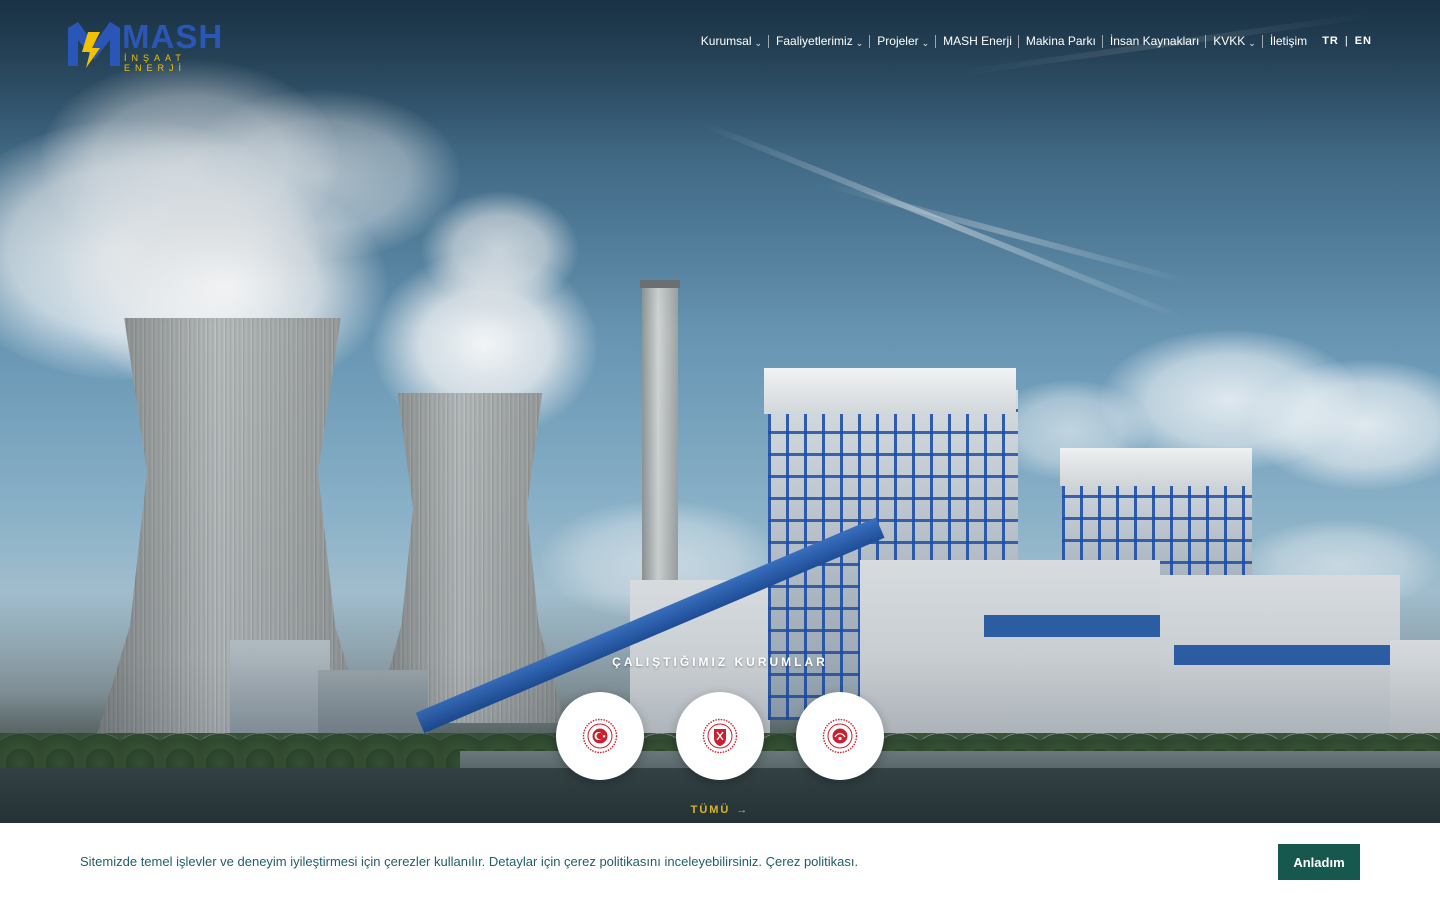 Image resolution: width=1440 pixels, height=900 pixels. Describe the element at coordinates (94, 45) in the screenshot. I see `logo-mark-icon` at that location.